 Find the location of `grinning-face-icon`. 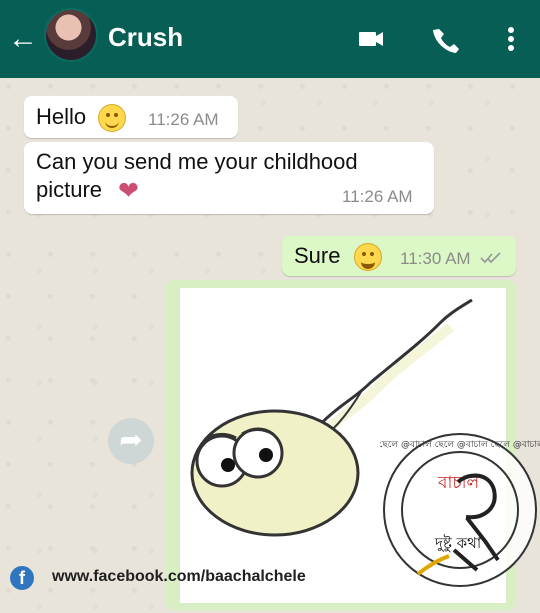

grinning-face-icon is located at coordinates (368, 257).